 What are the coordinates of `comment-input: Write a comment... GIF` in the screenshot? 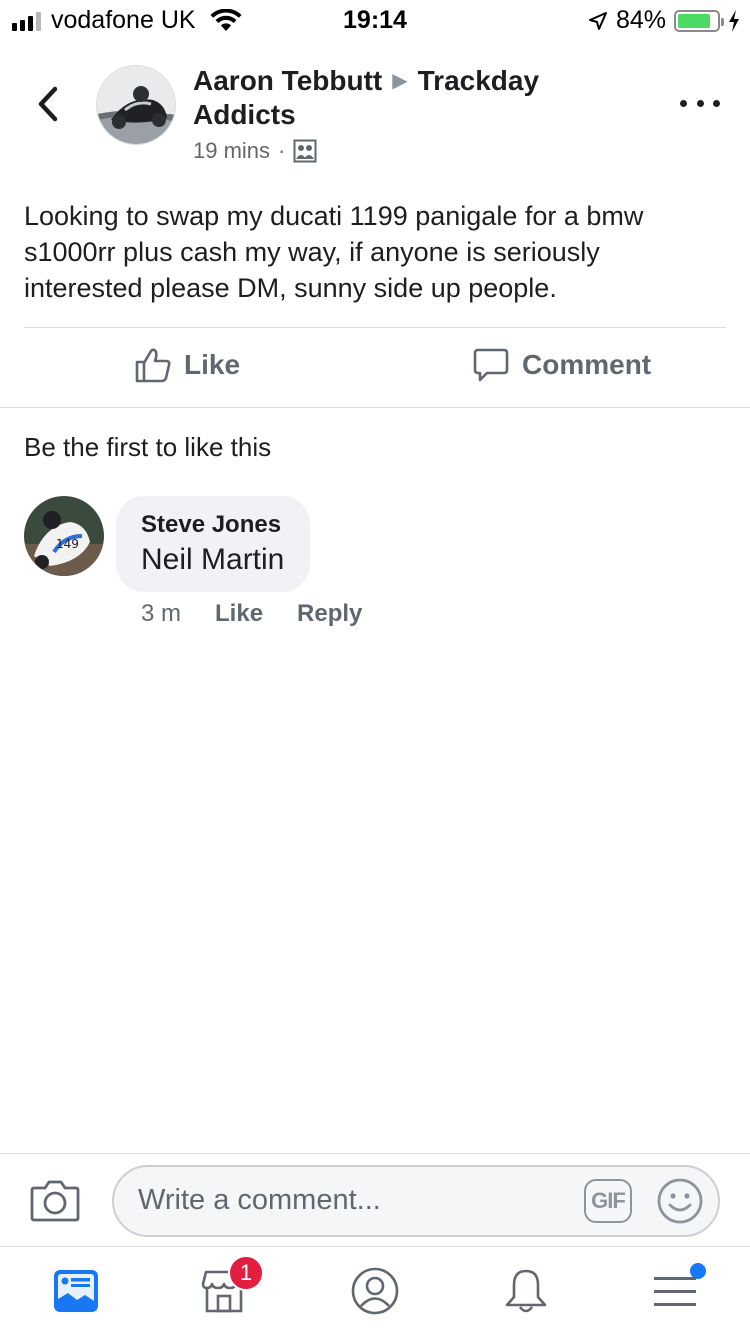 It's located at (416, 1201).